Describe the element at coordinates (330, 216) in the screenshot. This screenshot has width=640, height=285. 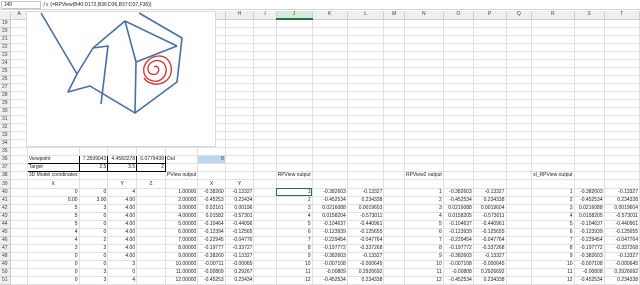
I see `cell: 0.0158204` at that location.